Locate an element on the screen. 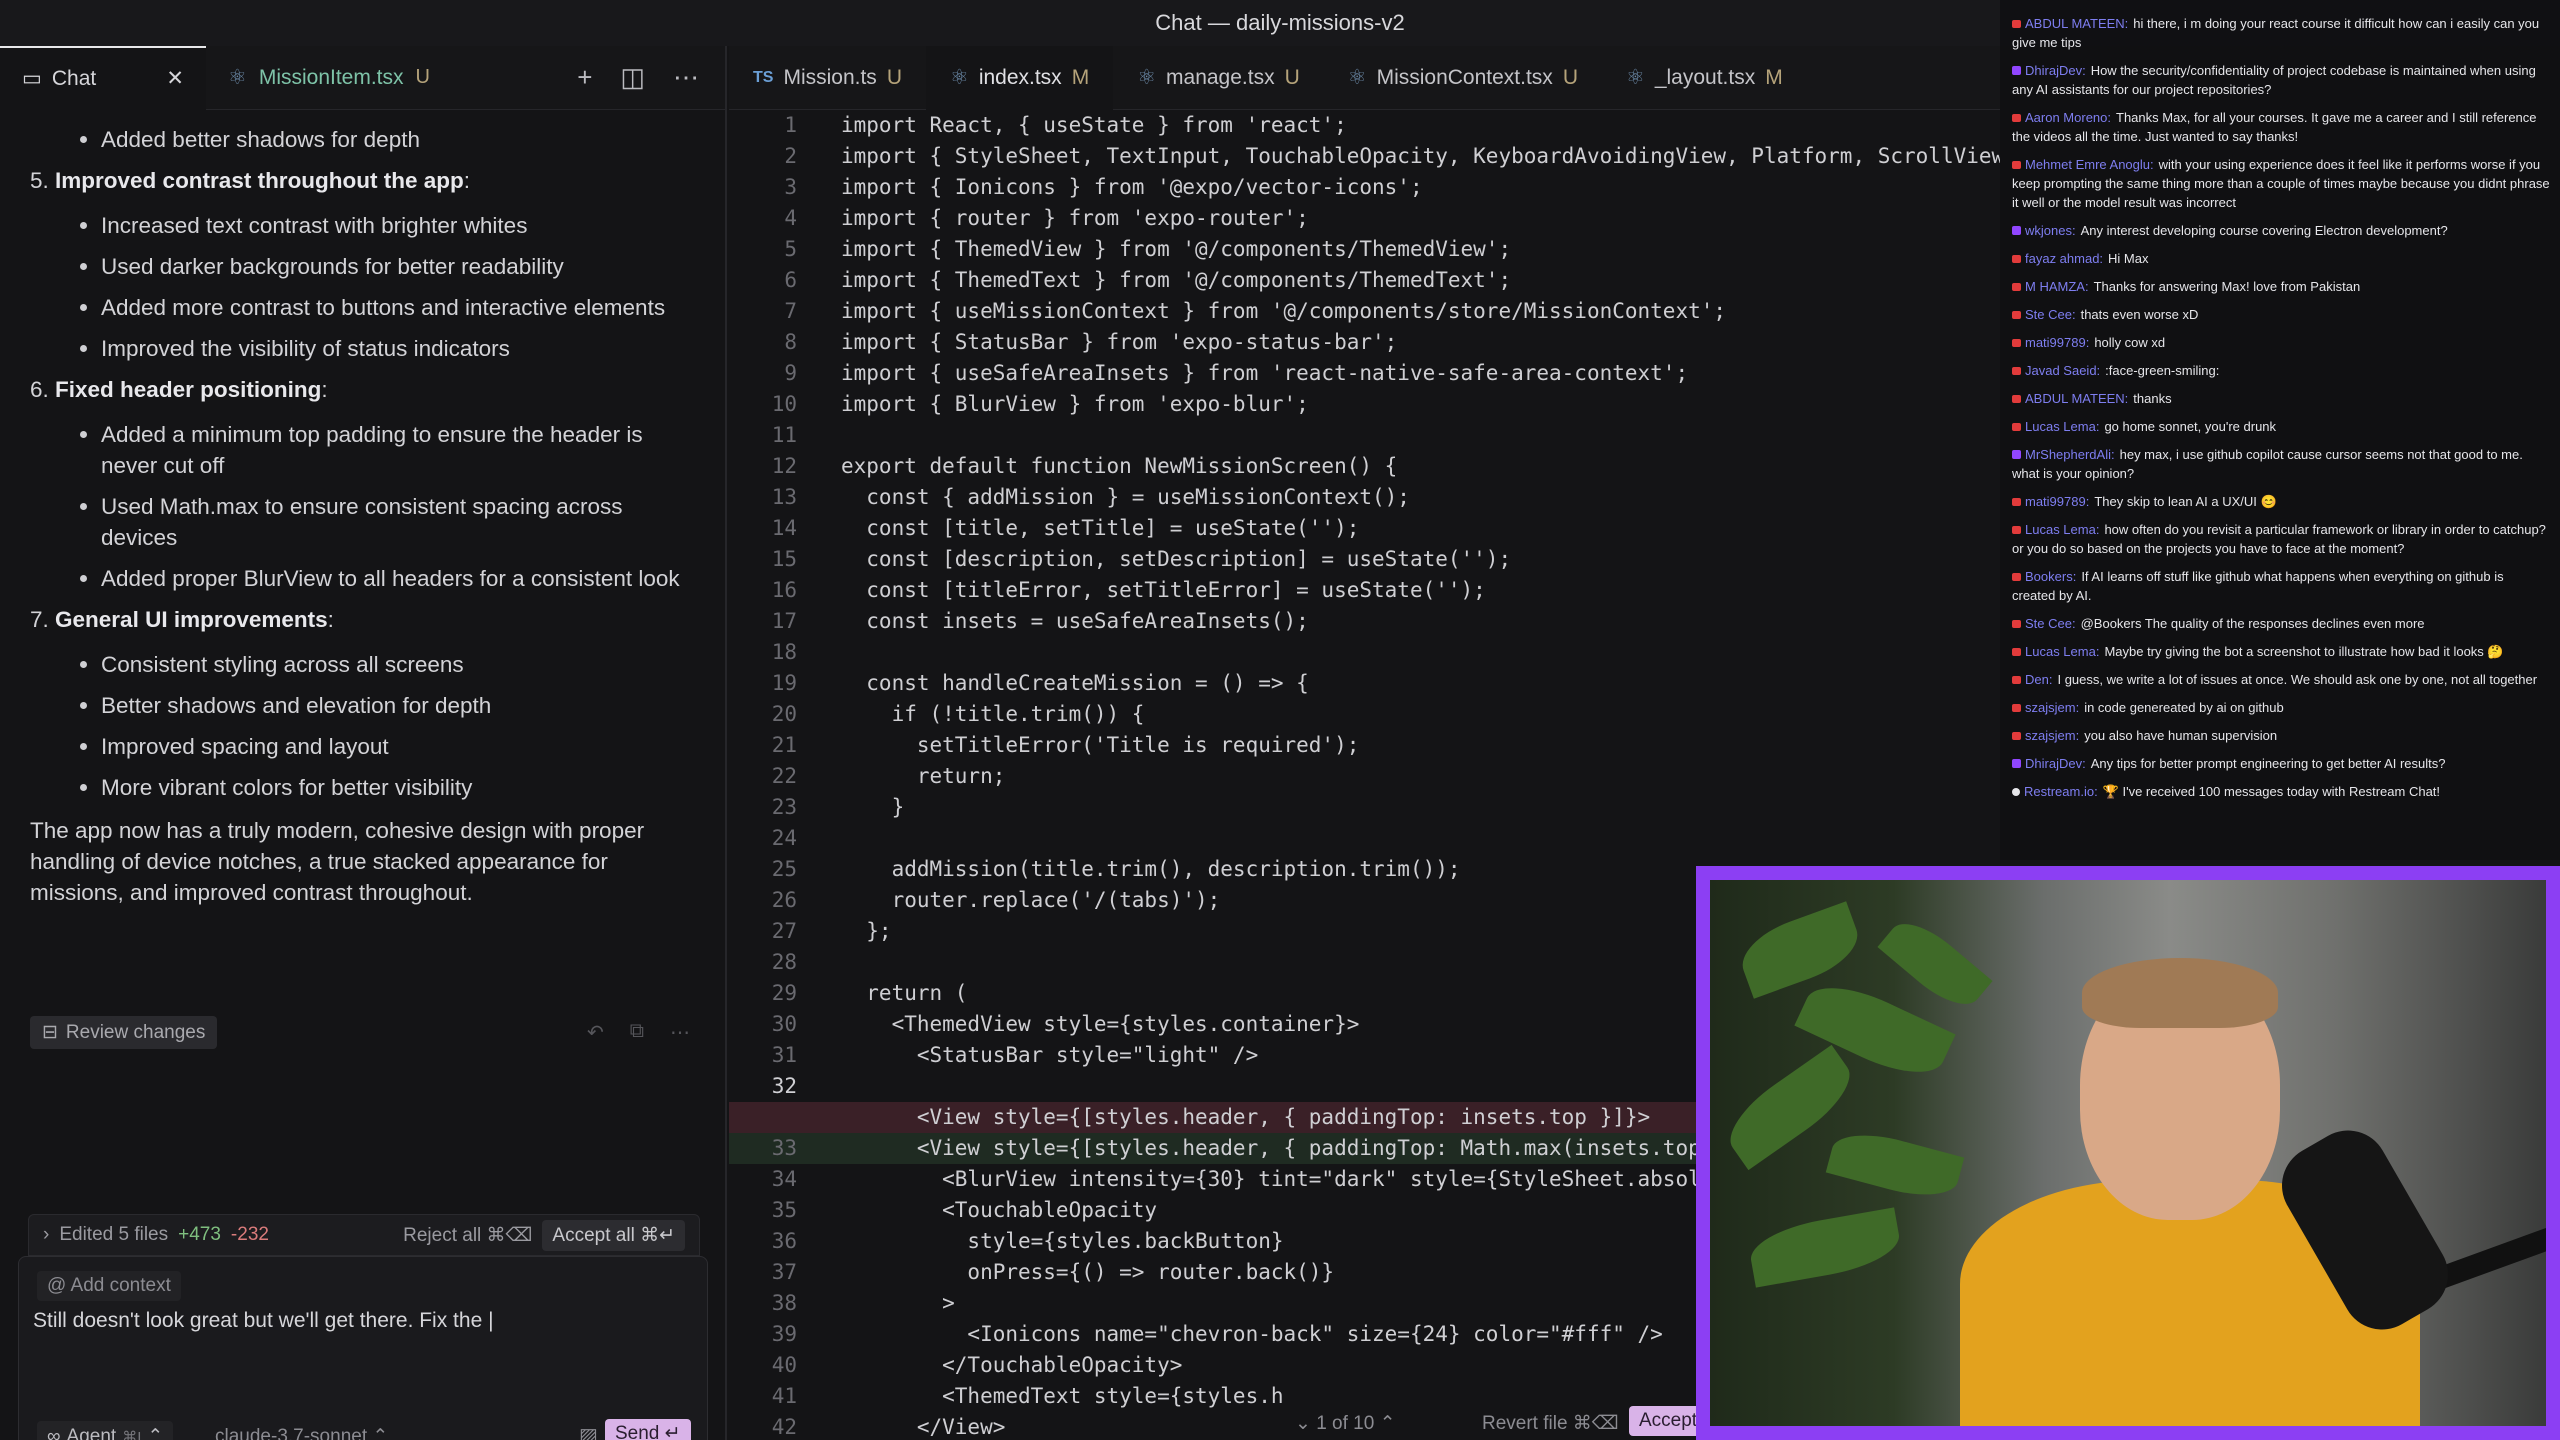  add-context-button: @ Add context is located at coordinates (109, 1286).